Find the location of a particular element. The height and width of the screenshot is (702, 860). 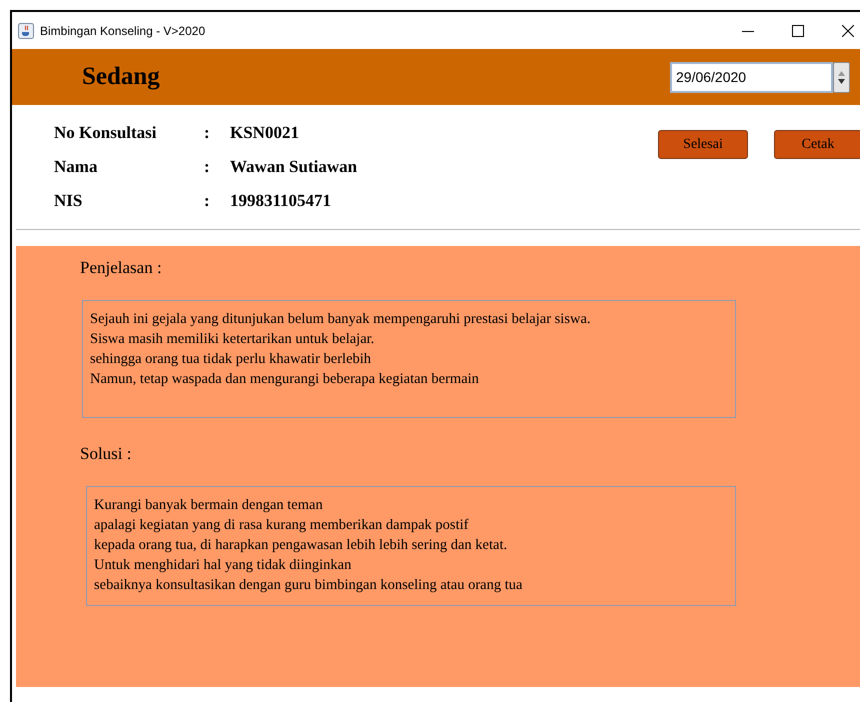

action-button: Cetak is located at coordinates (817, 144).